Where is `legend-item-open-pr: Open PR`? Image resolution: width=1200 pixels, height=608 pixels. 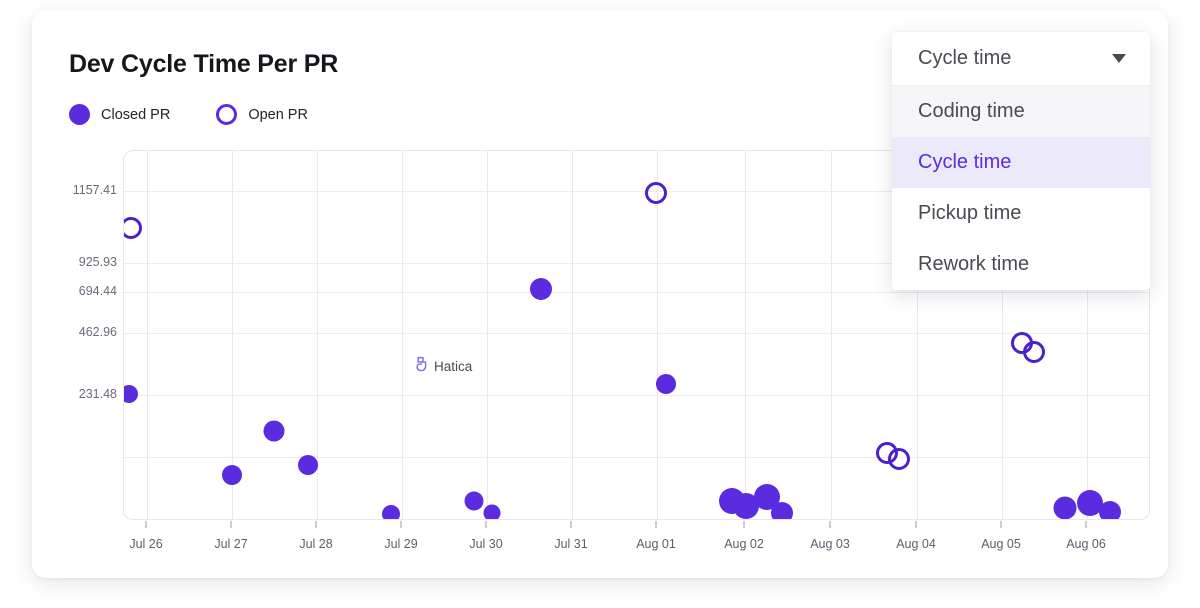 legend-item-open-pr: Open PR is located at coordinates (262, 114).